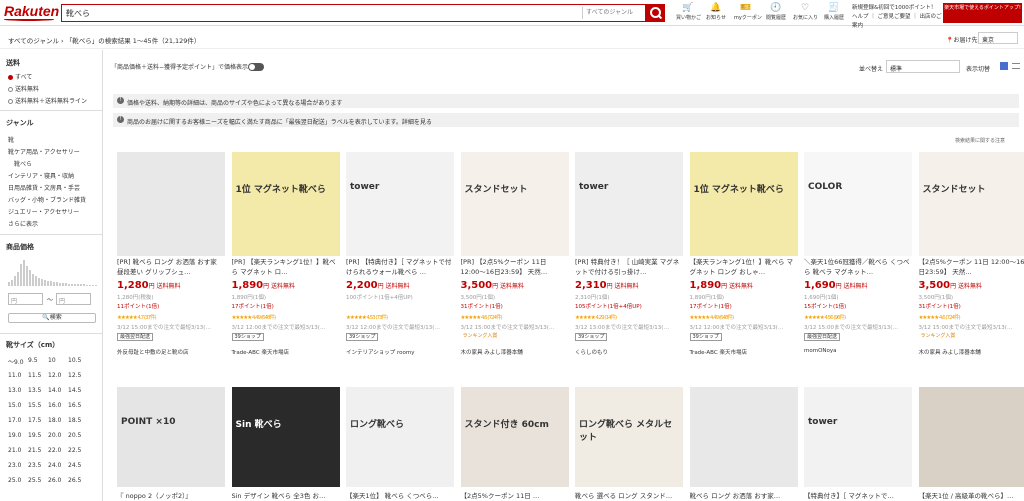 The image size is (1024, 501). I want to click on size-option: 9.5, so click(38, 362).